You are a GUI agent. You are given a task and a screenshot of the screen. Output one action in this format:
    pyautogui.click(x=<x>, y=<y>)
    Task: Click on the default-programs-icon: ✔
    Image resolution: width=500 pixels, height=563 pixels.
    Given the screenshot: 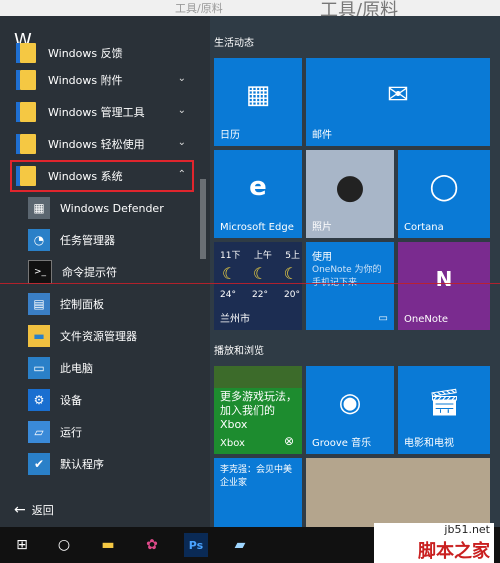 What is the action you would take?
    pyautogui.click(x=39, y=464)
    